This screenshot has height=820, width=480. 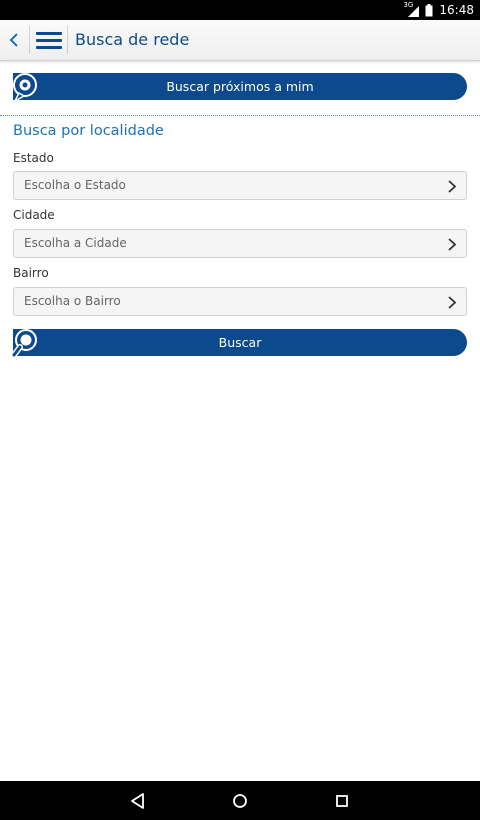 I want to click on estado-select: Escolha o Estado, so click(x=240, y=185).